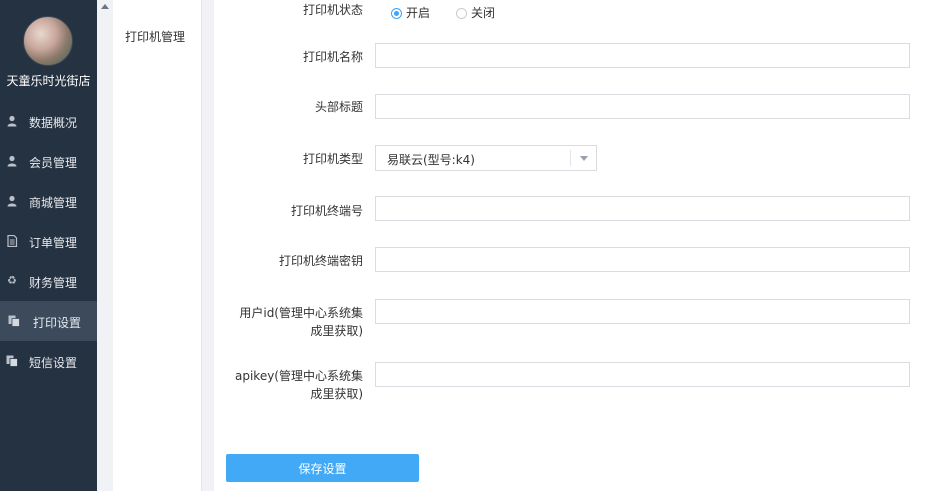 Image resolution: width=928 pixels, height=491 pixels. What do you see at coordinates (338, 107) in the screenshot?
I see `header-title-label: 头部标题` at bounding box center [338, 107].